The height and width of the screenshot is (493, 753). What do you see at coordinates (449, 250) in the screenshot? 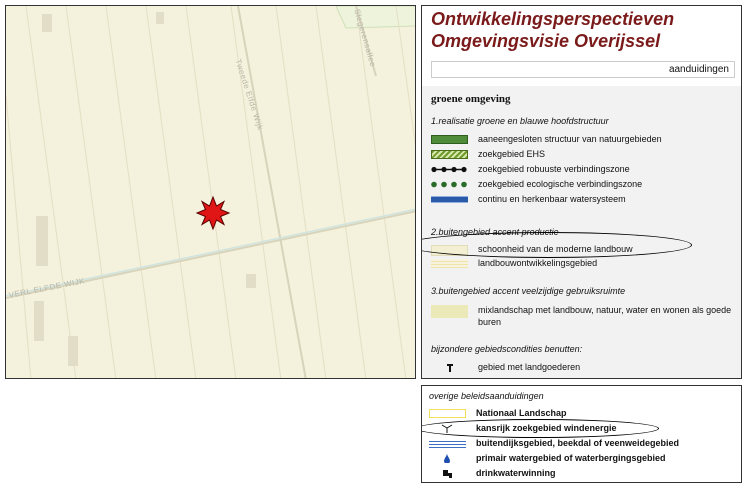
I see `swatch-moderne-landbouw` at bounding box center [449, 250].